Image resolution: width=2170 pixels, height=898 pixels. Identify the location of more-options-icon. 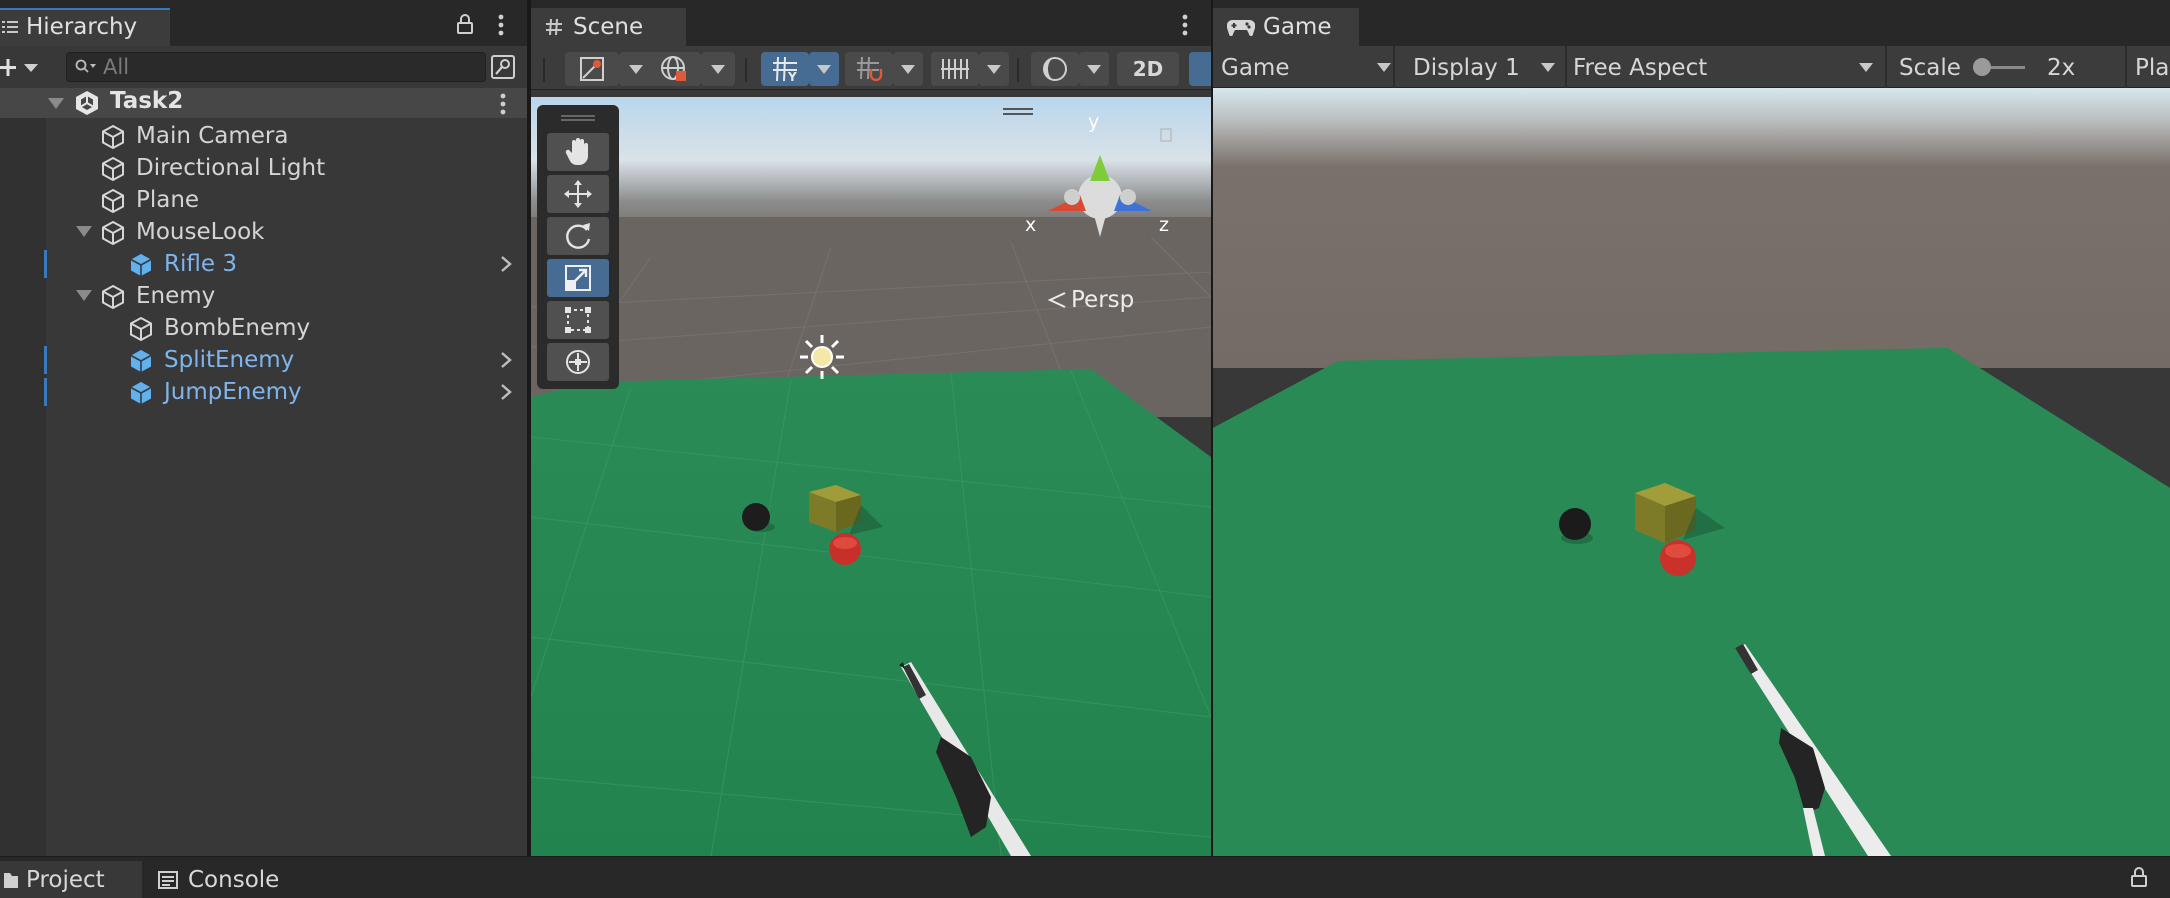
(501, 25).